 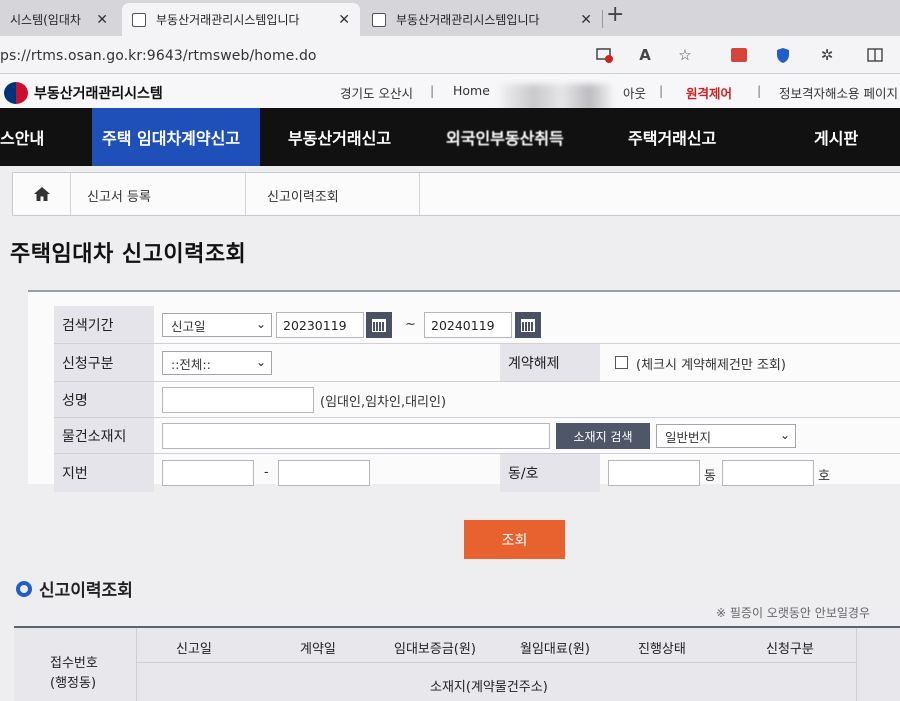 What do you see at coordinates (790, 649) in the screenshot?
I see `col-apply-type: 신청구분` at bounding box center [790, 649].